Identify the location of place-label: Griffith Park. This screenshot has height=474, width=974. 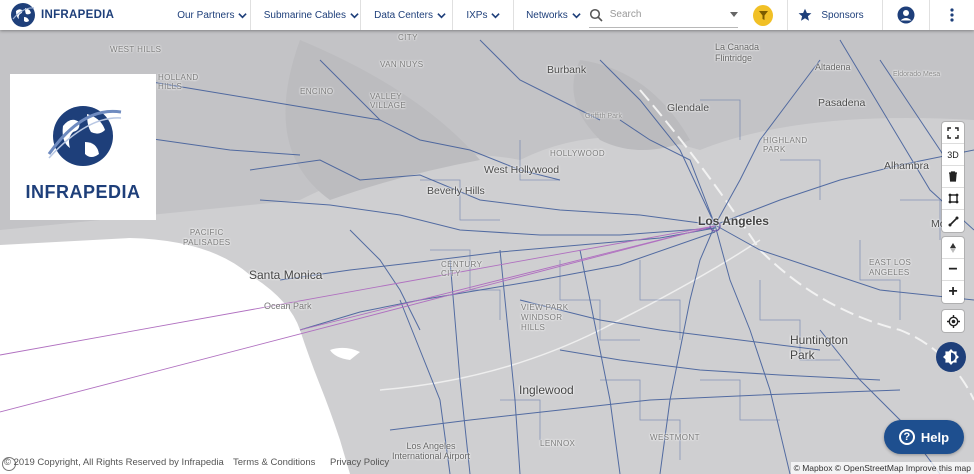
(603, 116).